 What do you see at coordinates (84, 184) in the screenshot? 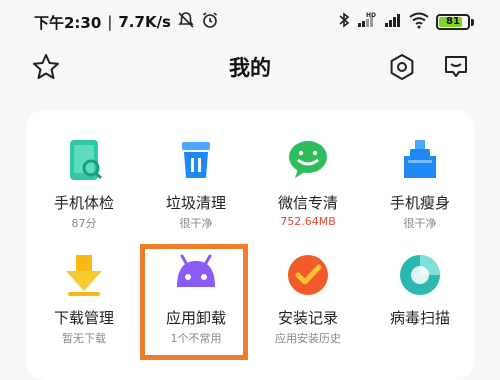
I see `tool-phone-check: 手机体检 87分` at bounding box center [84, 184].